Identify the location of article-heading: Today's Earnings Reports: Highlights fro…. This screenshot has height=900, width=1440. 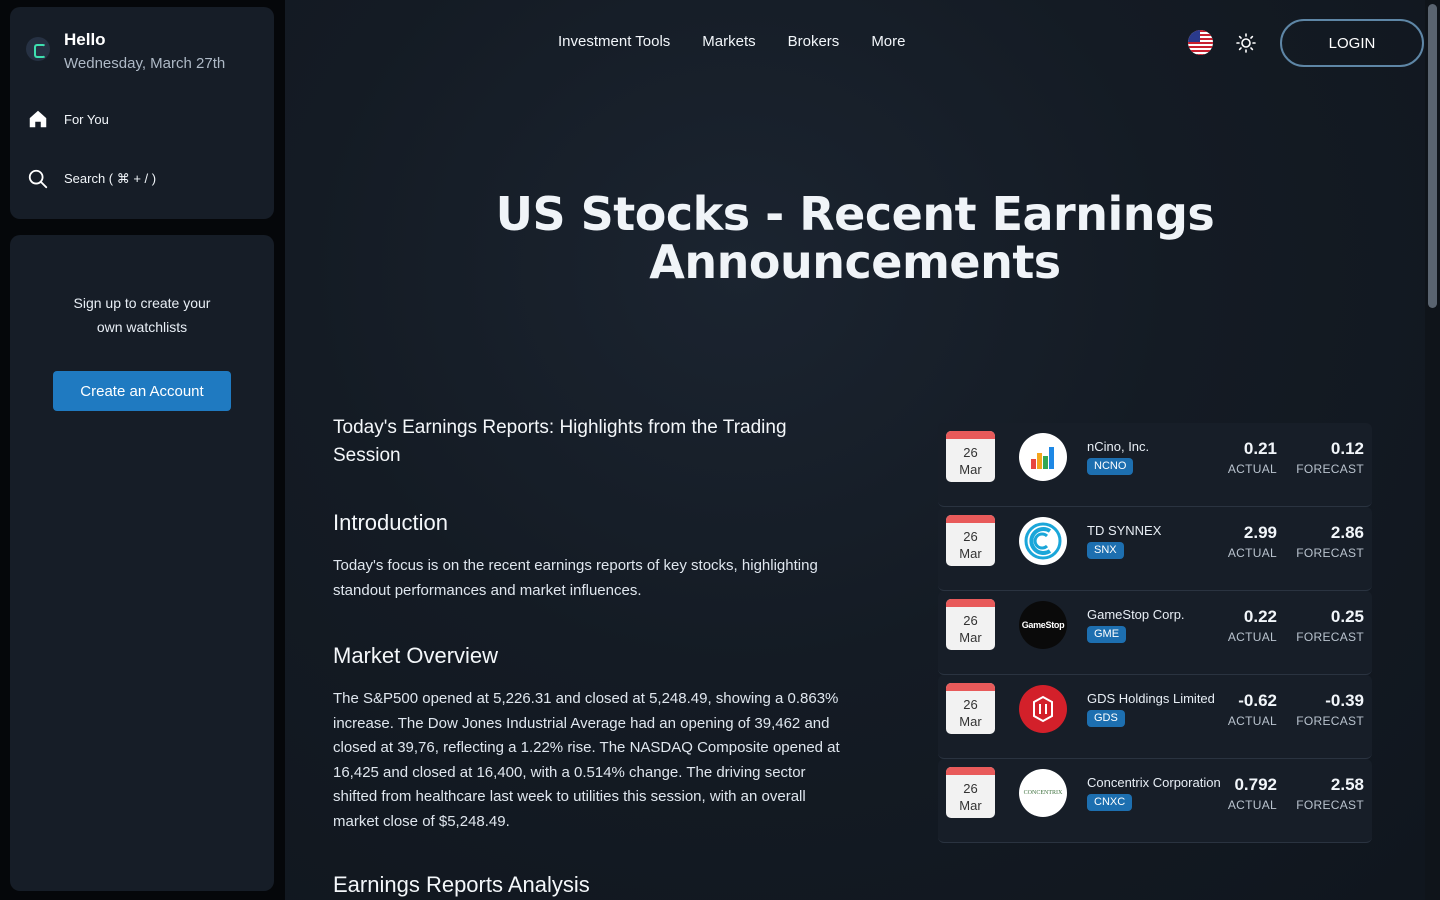
(560, 441).